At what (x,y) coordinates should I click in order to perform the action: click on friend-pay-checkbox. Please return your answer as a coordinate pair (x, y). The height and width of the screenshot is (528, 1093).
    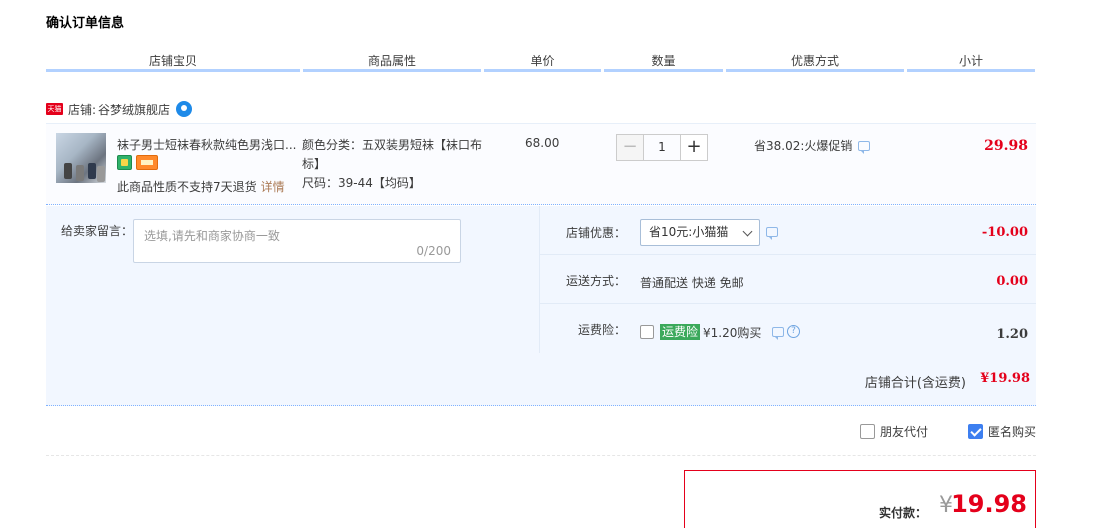
    Looking at the image, I should click on (867, 431).